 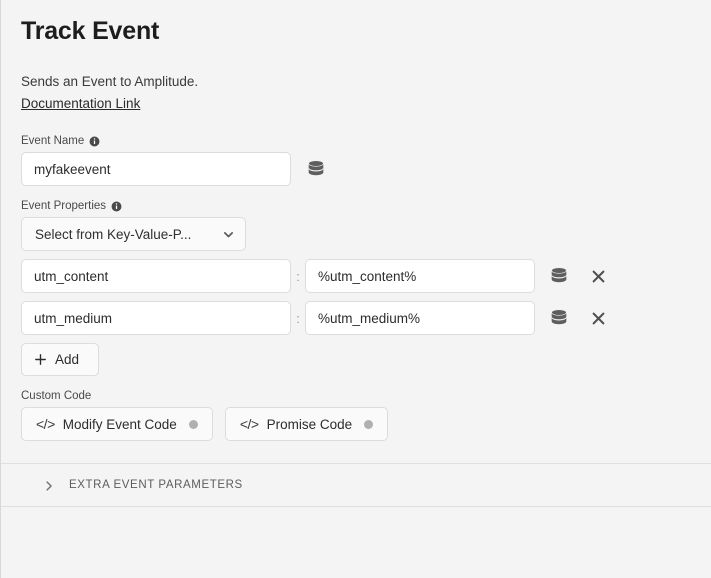 I want to click on table-row: utm_content : %utm_content%, so click(x=356, y=276).